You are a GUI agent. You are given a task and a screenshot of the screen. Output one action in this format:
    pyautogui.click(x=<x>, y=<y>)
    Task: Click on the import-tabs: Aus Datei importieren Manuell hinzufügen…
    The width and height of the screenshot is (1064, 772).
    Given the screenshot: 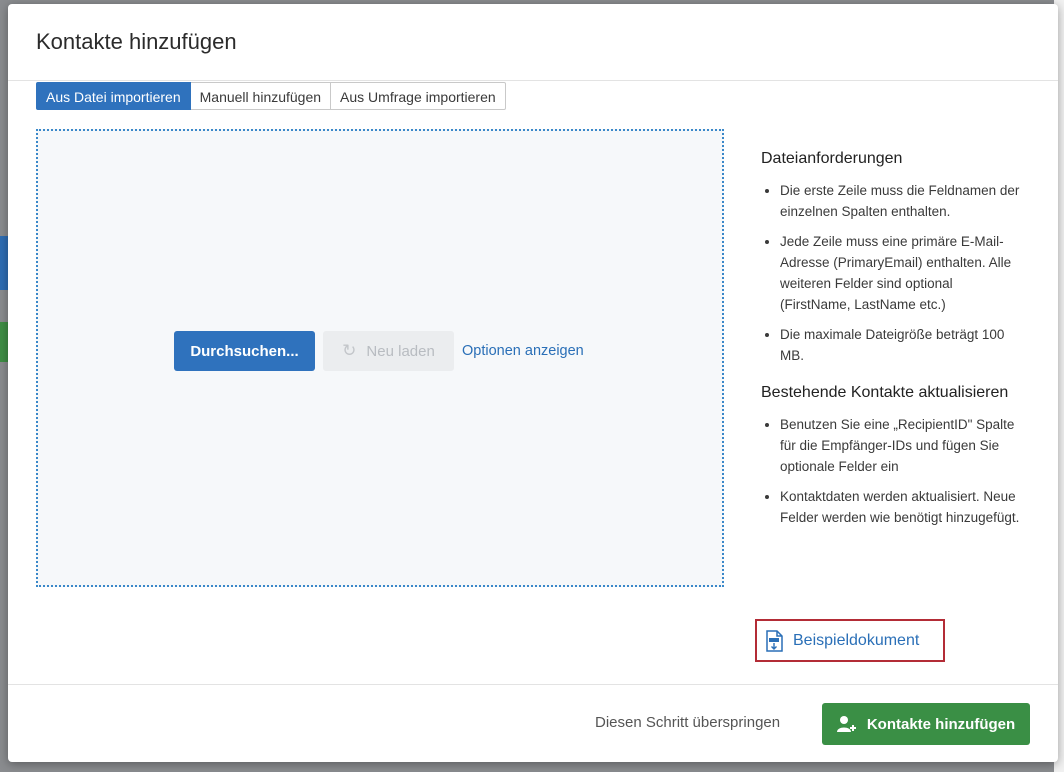 What is the action you would take?
    pyautogui.click(x=271, y=96)
    